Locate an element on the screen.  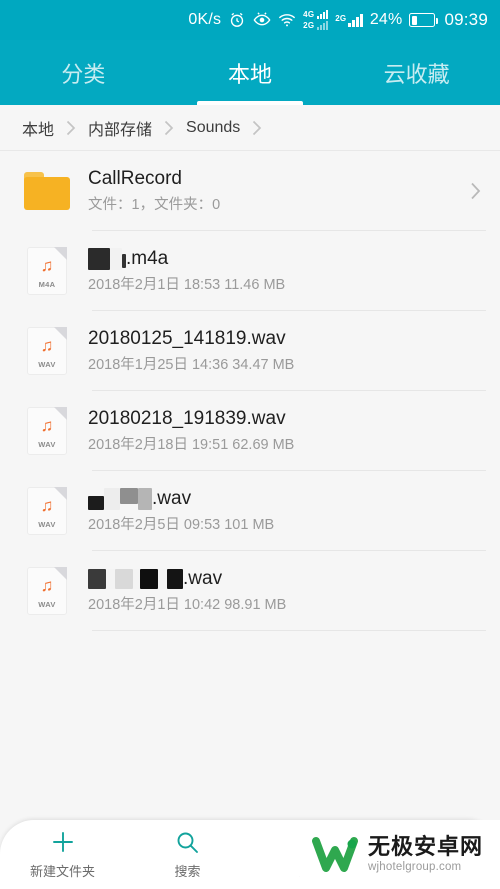
list-item-file: ♫ WAV .wav 2018年2月5日 09:53 101 MB is located at coordinates (250, 511).